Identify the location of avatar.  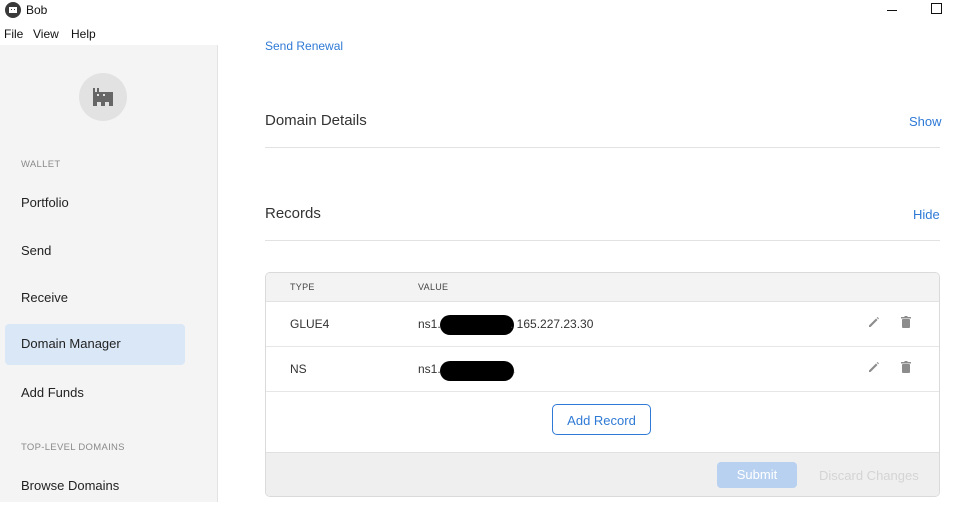
(103, 97).